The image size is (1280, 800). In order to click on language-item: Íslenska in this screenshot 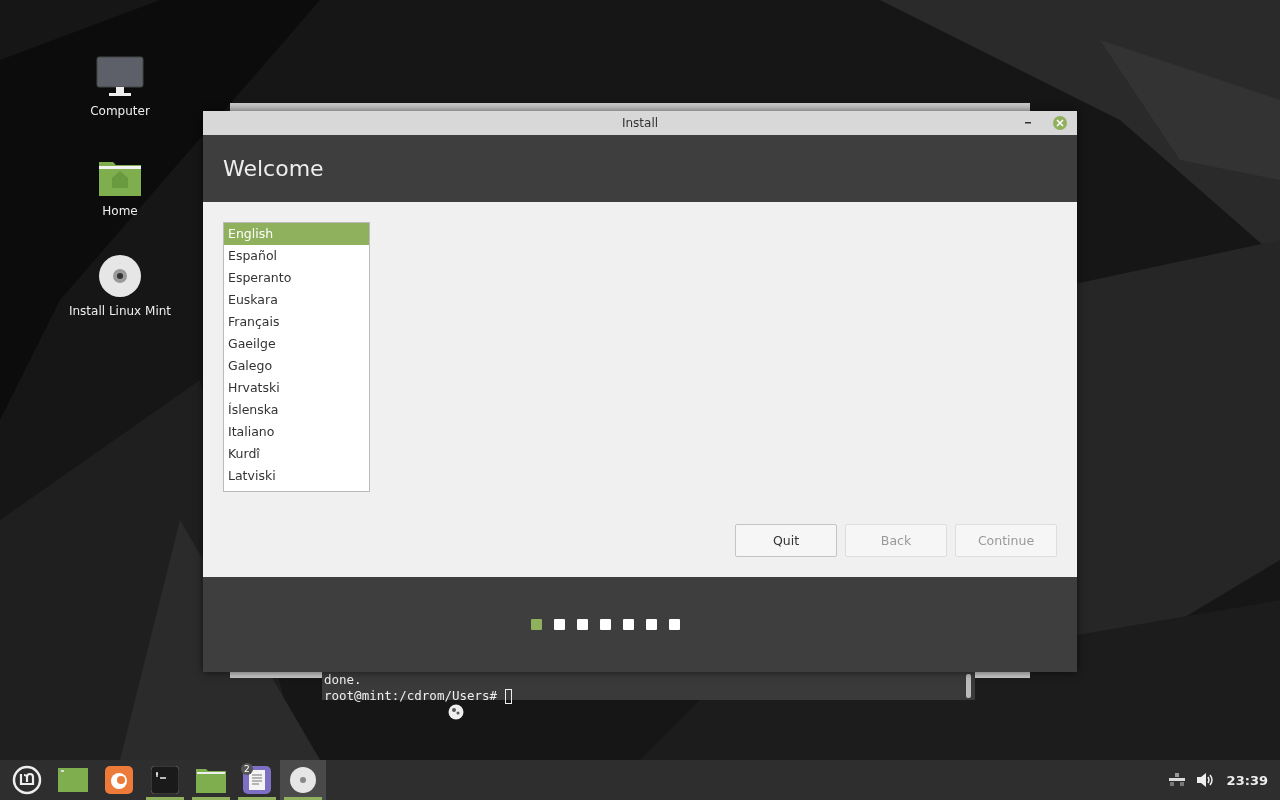, I will do `click(296, 410)`.